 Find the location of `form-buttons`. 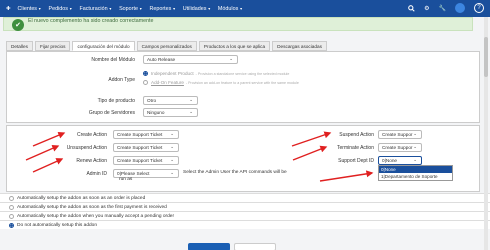

form-buttons is located at coordinates (234, 246).